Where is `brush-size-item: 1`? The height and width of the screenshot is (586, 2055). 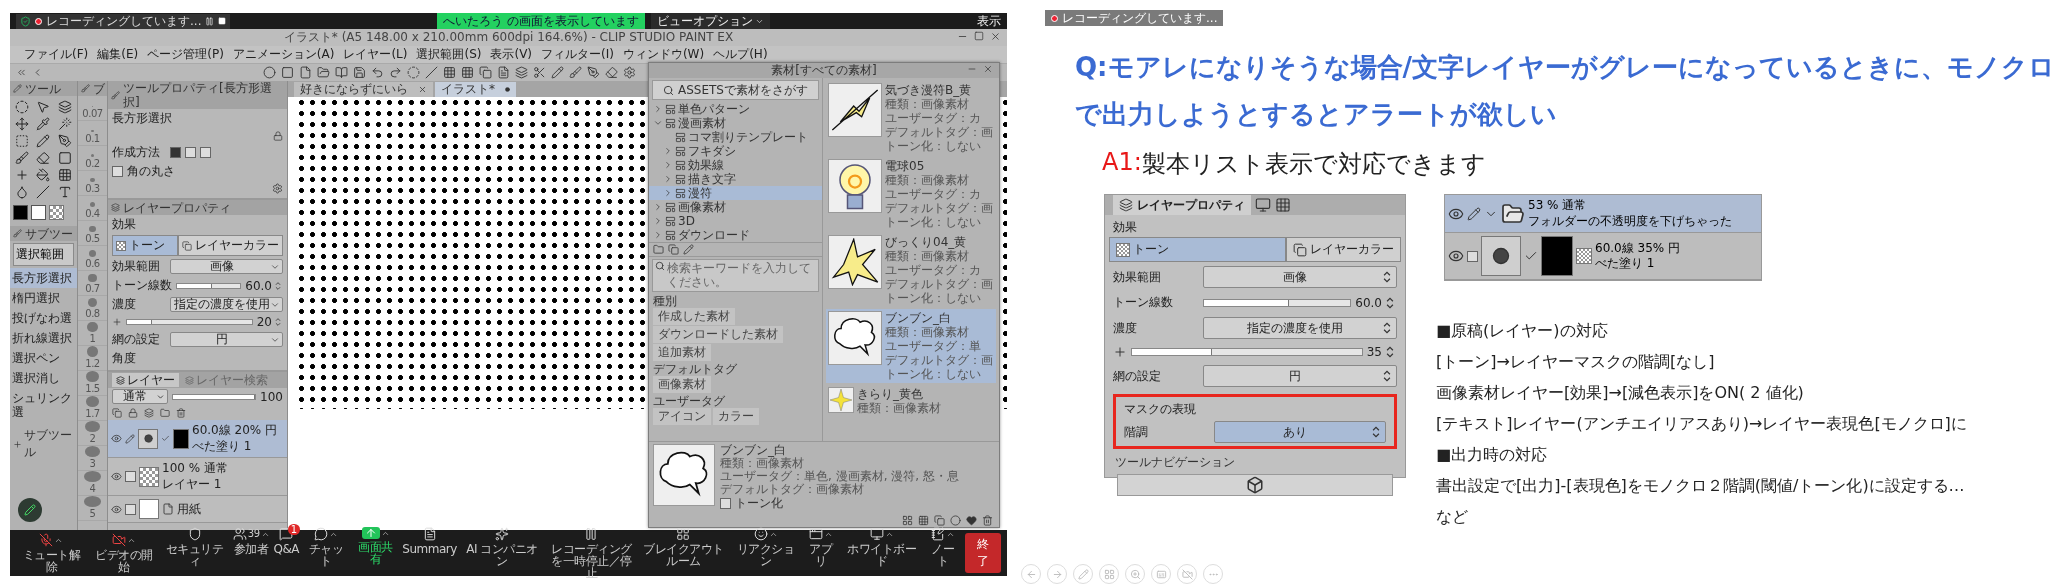 brush-size-item: 1 is located at coordinates (92, 333).